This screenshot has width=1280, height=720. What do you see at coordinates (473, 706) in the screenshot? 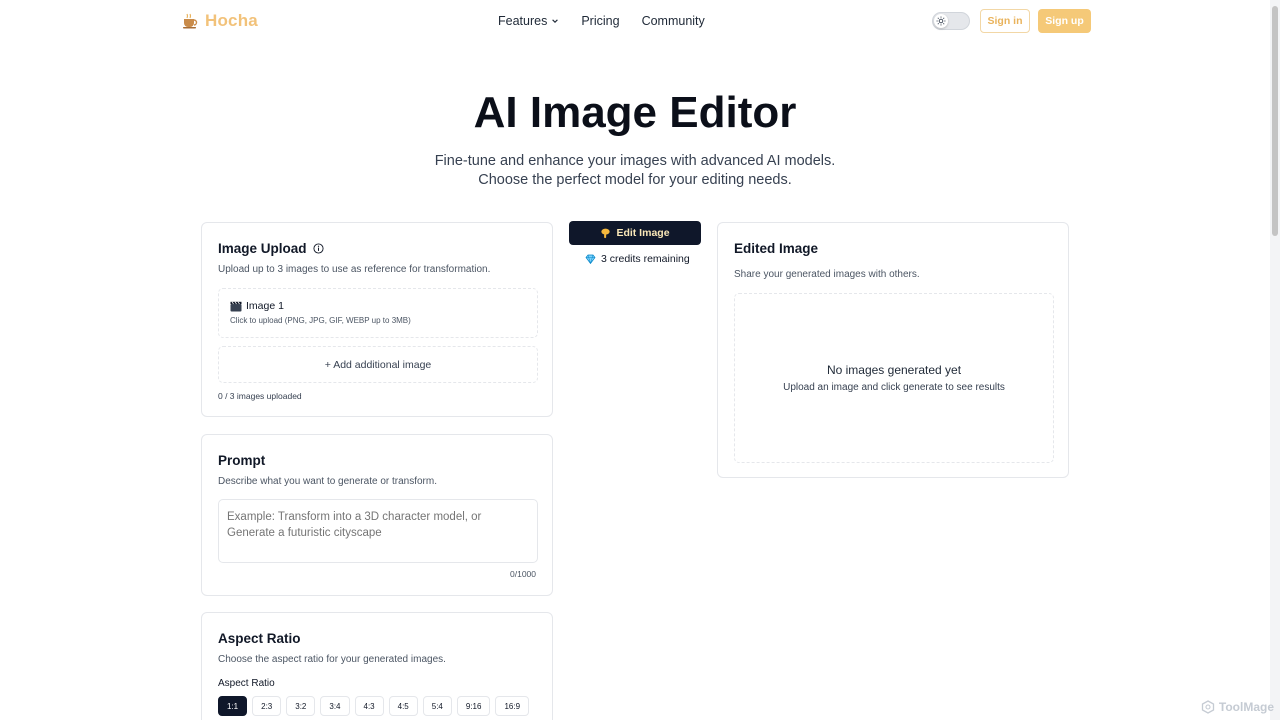
I see `aspect-ratio-option: 9:16` at bounding box center [473, 706].